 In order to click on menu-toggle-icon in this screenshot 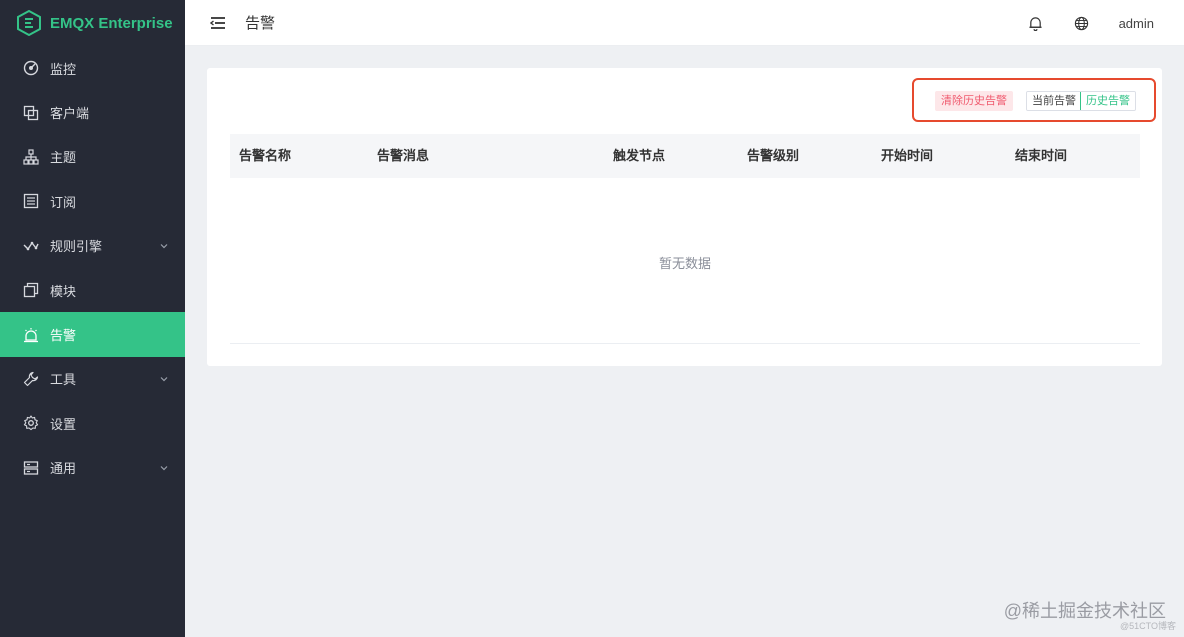, I will do `click(218, 23)`.